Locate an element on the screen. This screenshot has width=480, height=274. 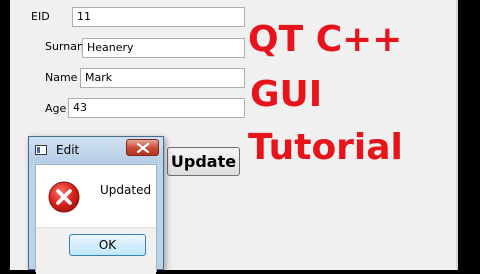
overlay-title-line2: GUI is located at coordinates (286, 94).